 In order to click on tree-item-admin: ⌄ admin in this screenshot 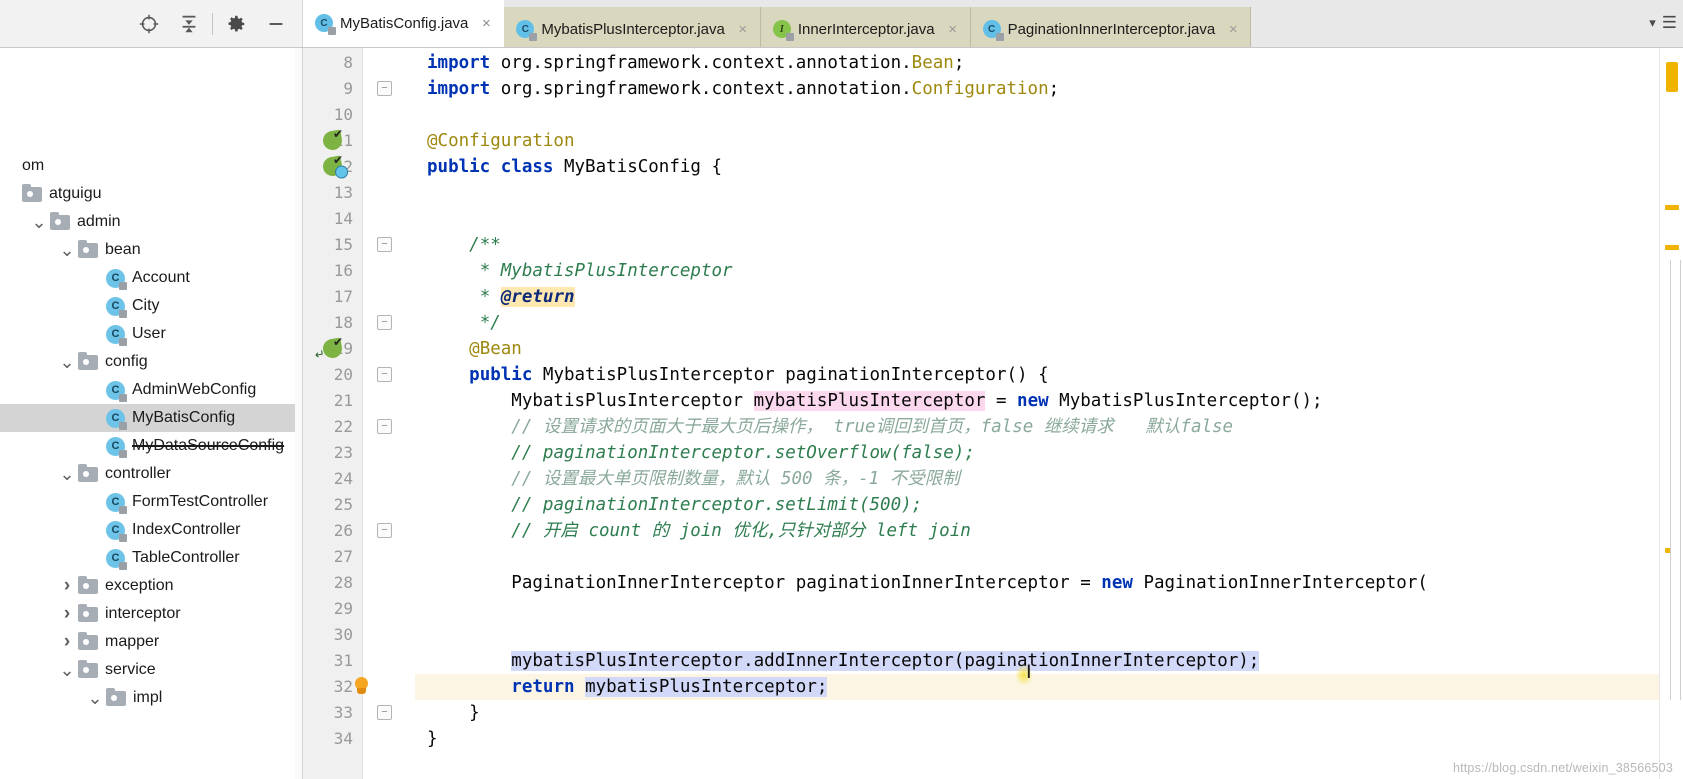, I will do `click(151, 222)`.